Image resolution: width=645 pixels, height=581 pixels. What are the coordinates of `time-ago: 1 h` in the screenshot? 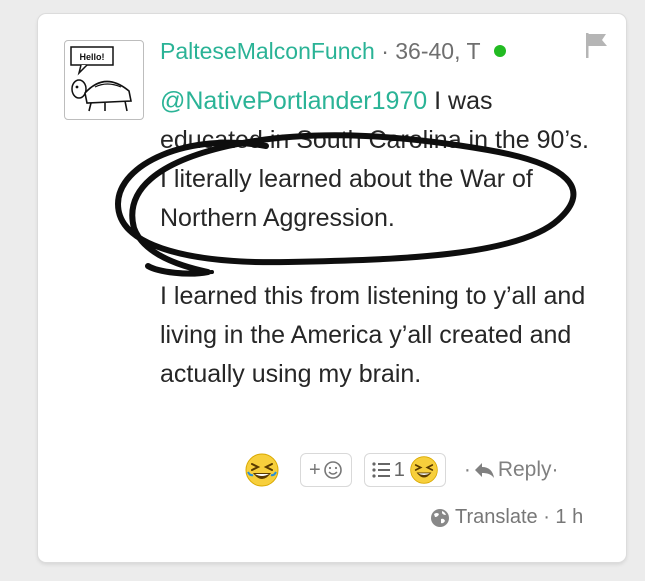 It's located at (569, 517).